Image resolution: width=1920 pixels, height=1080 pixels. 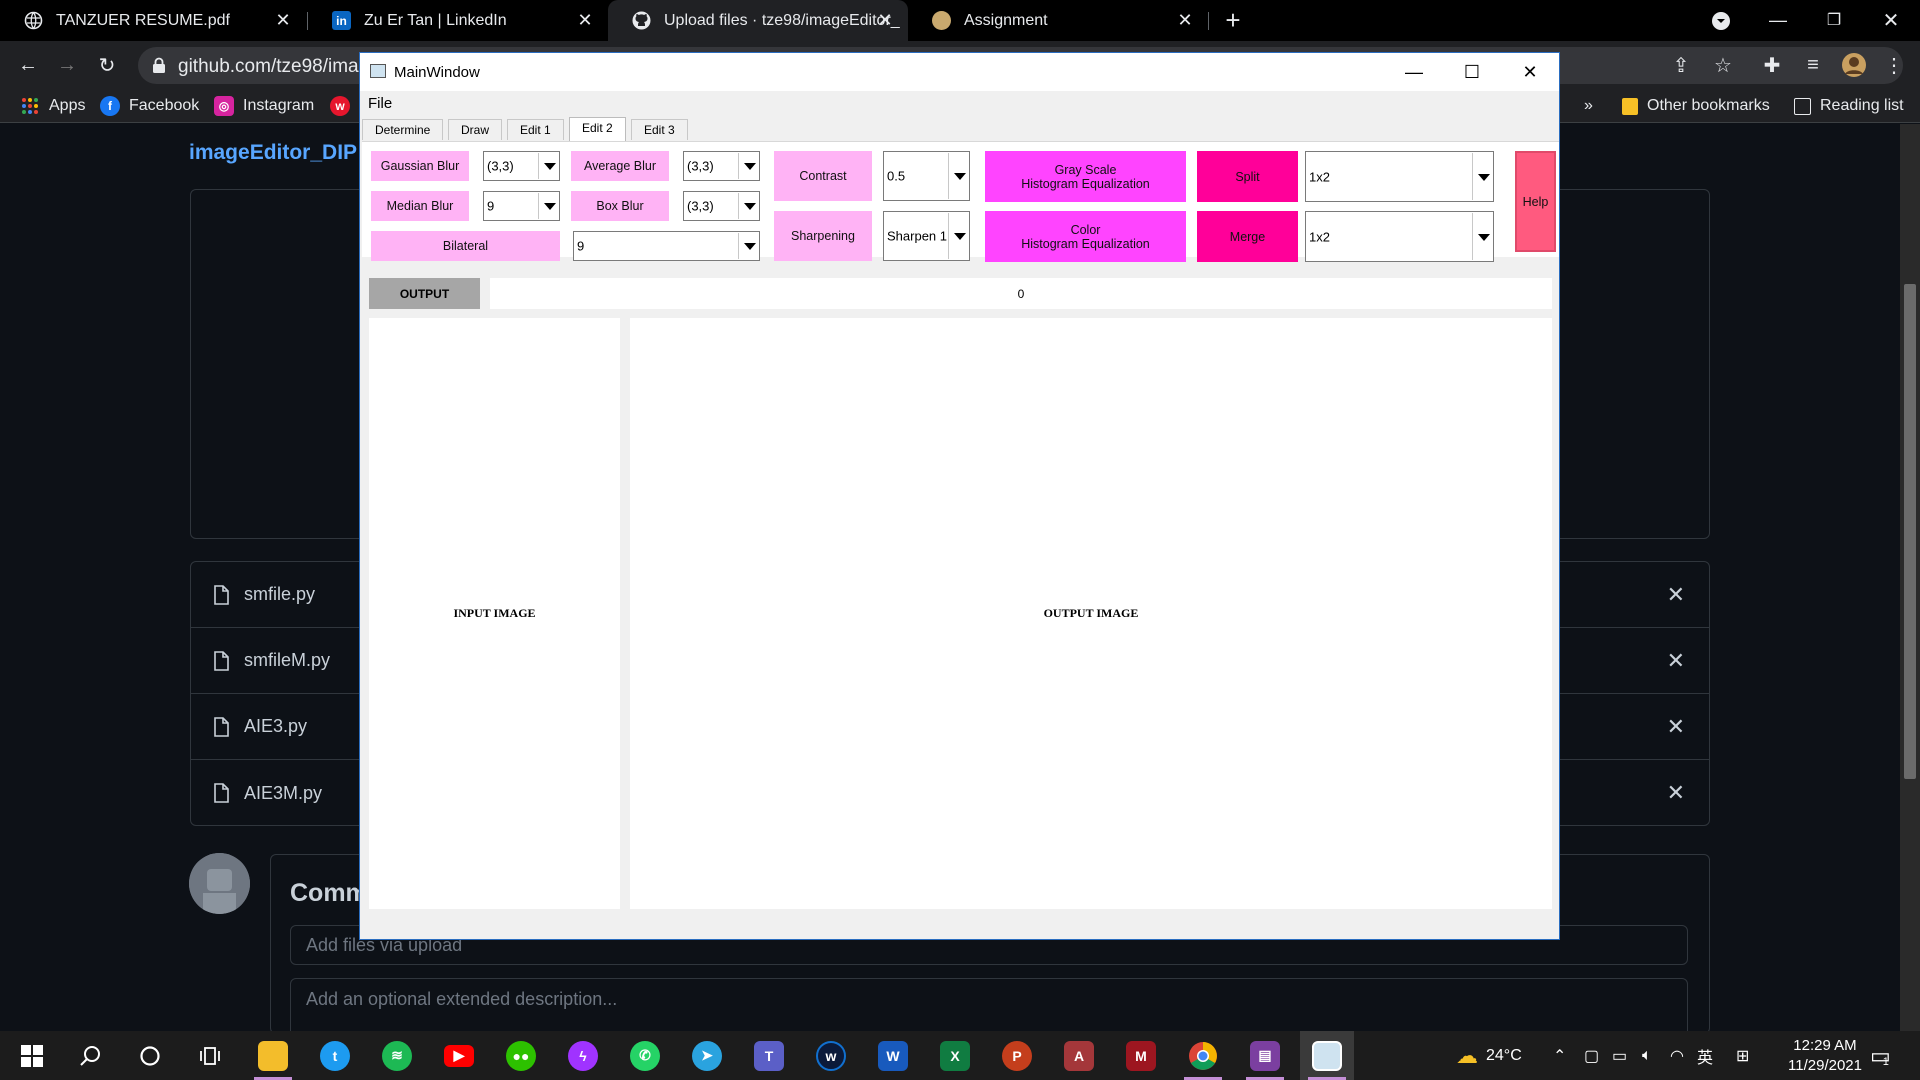 What do you see at coordinates (52, 106) in the screenshot?
I see `bookmark-apps: Apps` at bounding box center [52, 106].